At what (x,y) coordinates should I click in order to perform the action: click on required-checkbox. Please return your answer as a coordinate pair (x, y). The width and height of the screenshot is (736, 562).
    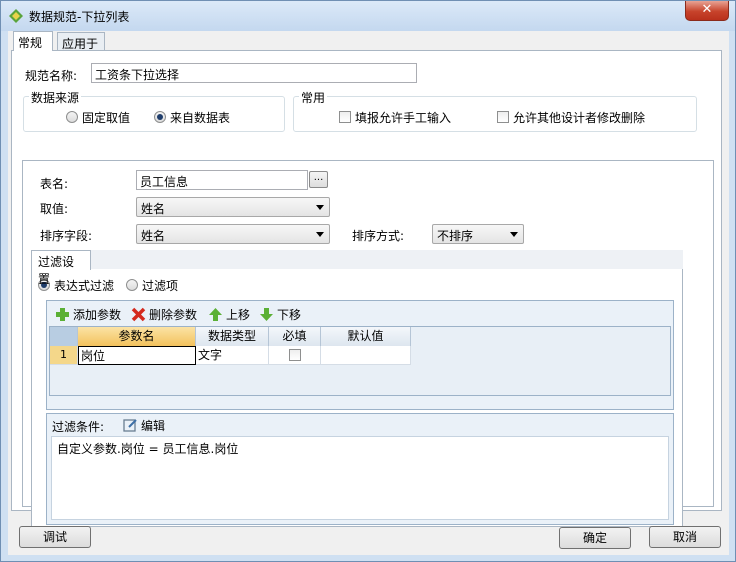
    Looking at the image, I should click on (295, 355).